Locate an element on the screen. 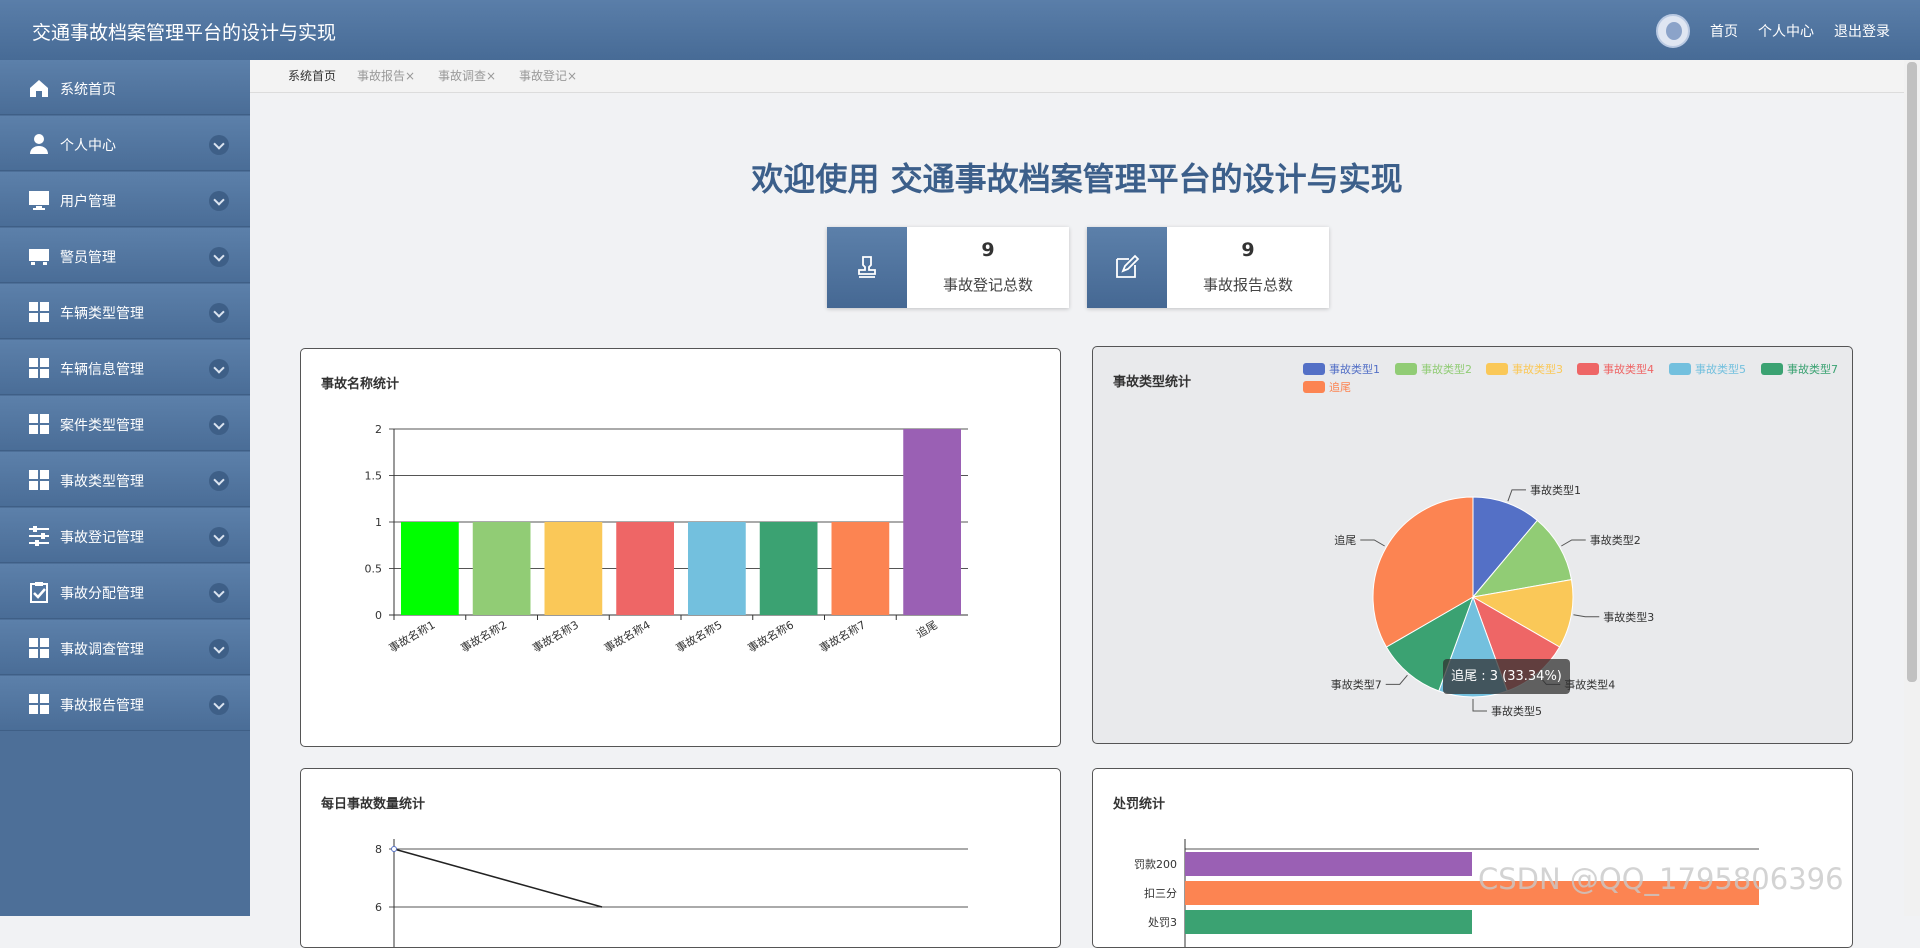  home-icon is located at coordinates (39, 88).